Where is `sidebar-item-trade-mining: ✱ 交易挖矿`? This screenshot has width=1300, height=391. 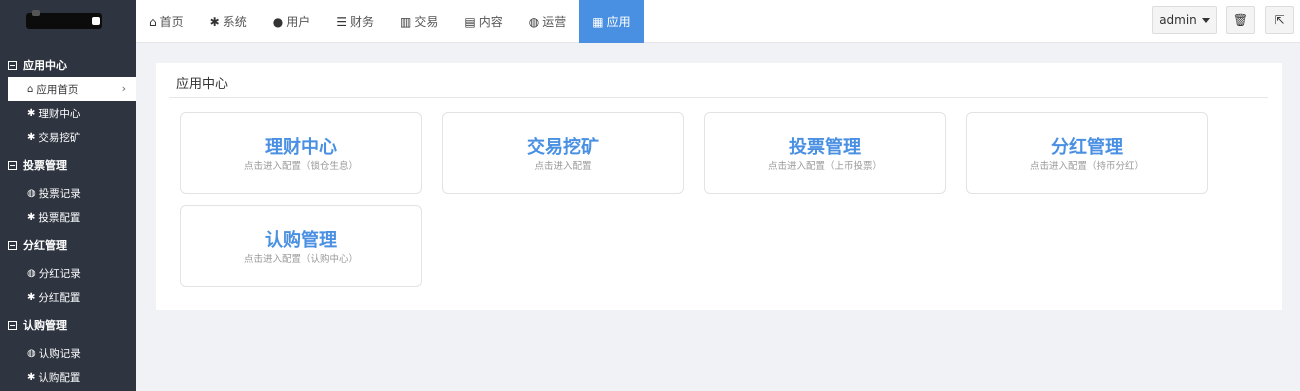
sidebar-item-trade-mining: ✱ 交易挖矿 is located at coordinates (68, 137).